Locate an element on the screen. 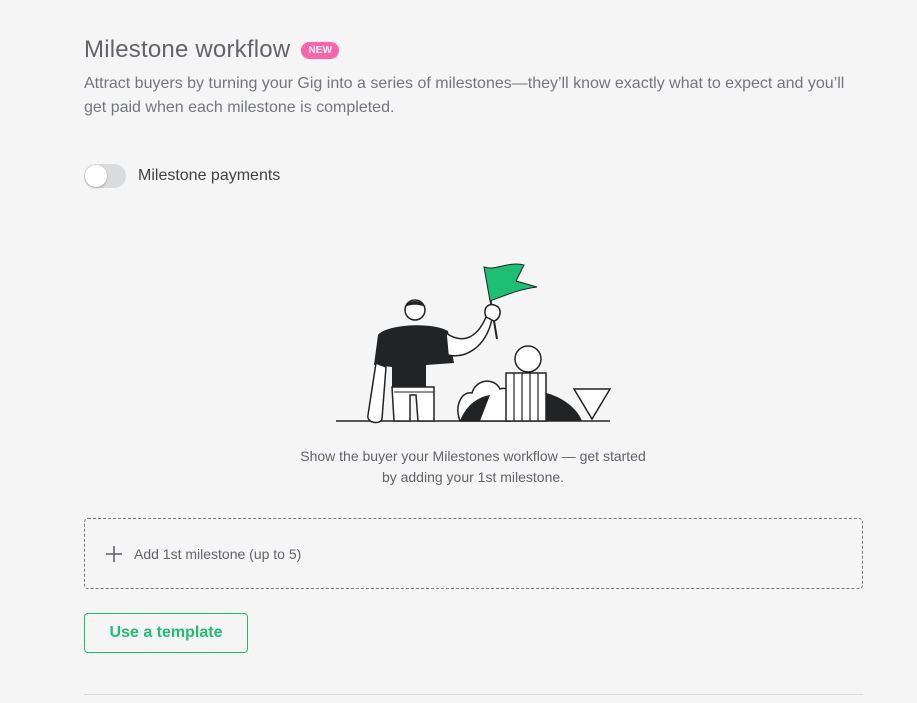 This screenshot has width=917, height=703. toggle-label: Milestone payments is located at coordinates (209, 175).